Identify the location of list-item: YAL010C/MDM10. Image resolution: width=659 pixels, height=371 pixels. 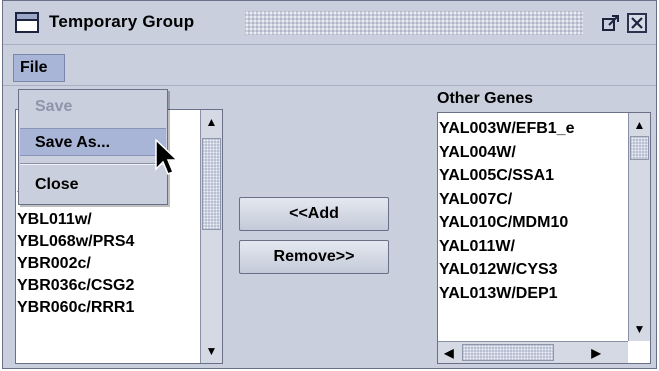
(533, 223).